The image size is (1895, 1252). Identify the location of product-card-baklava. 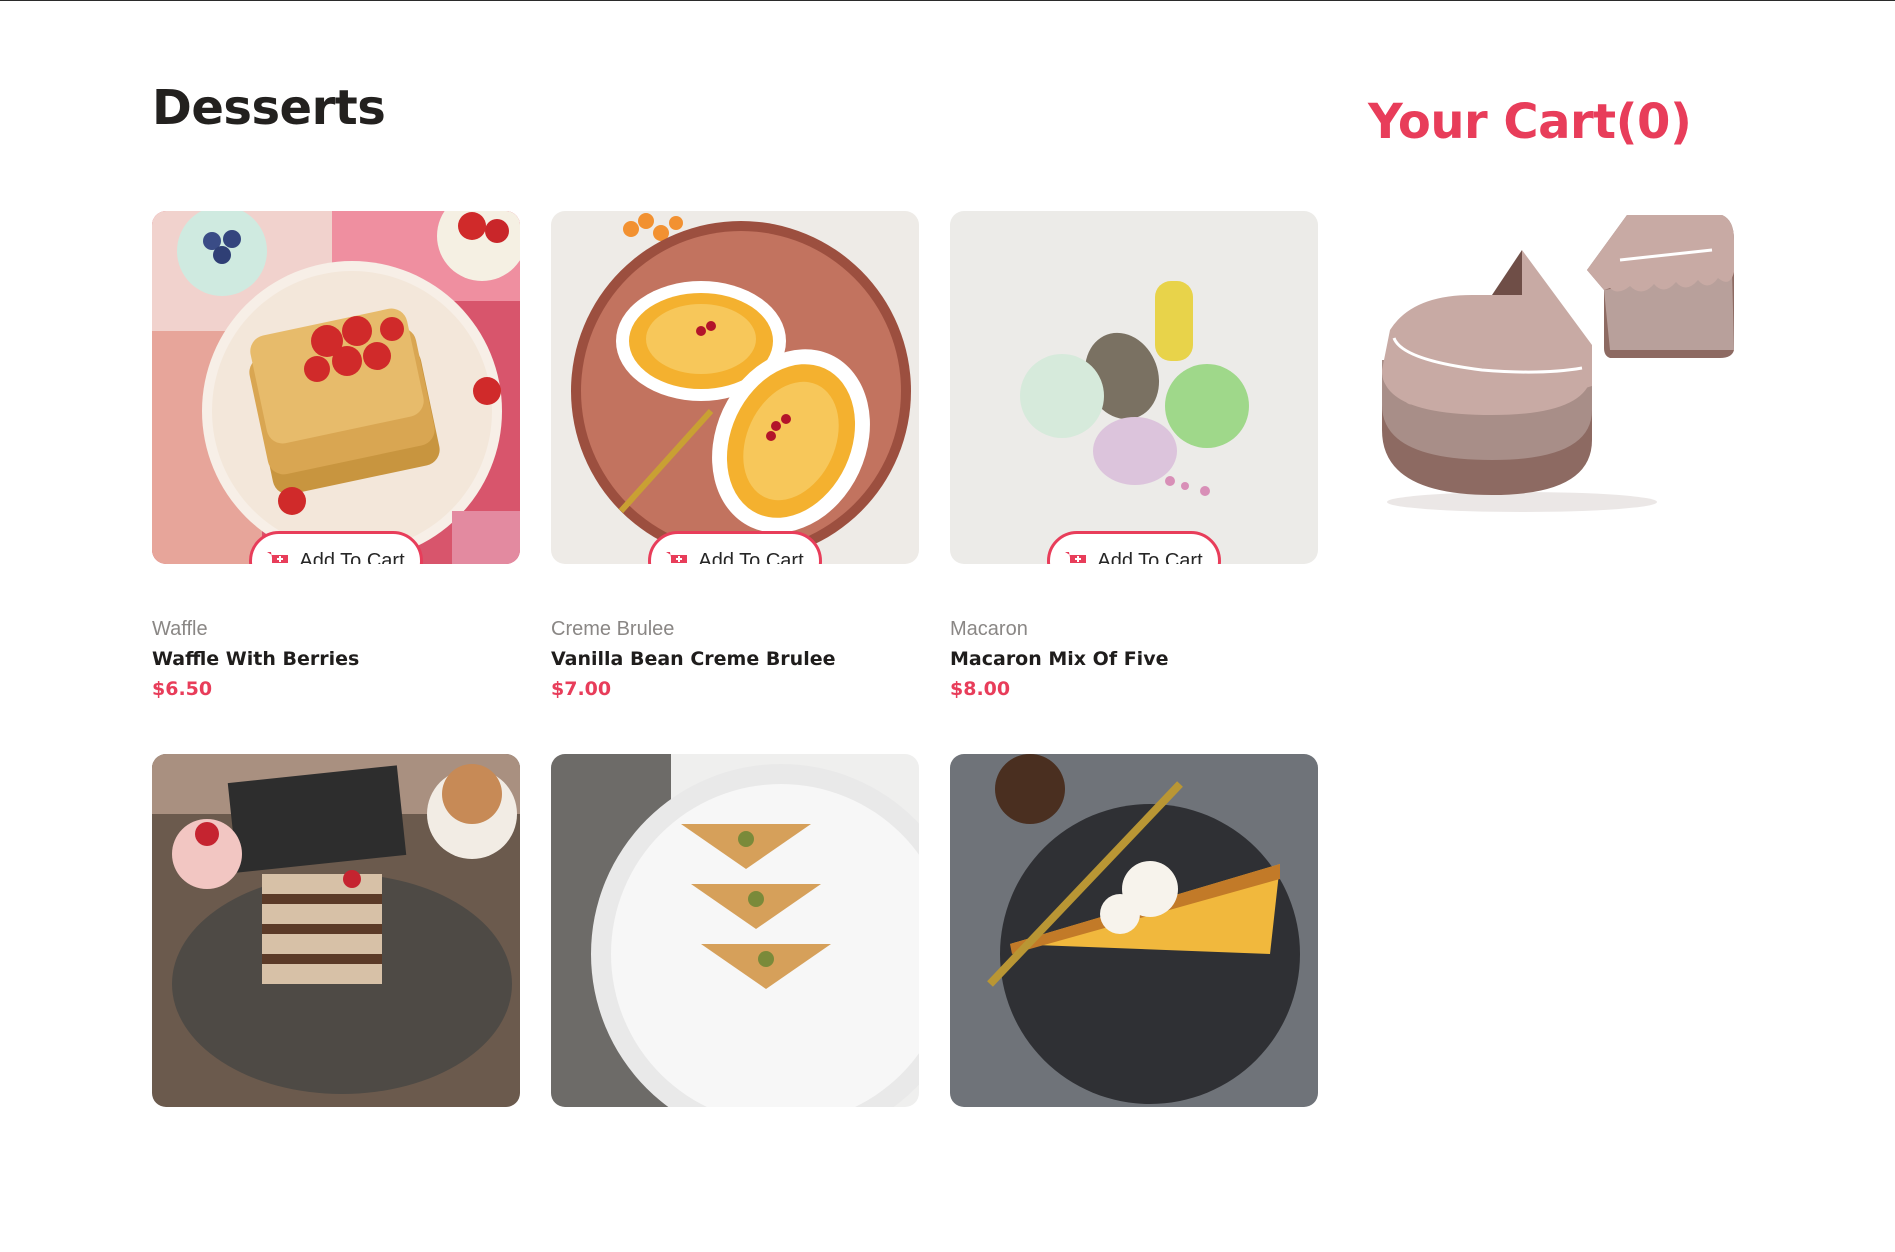
(735, 1003).